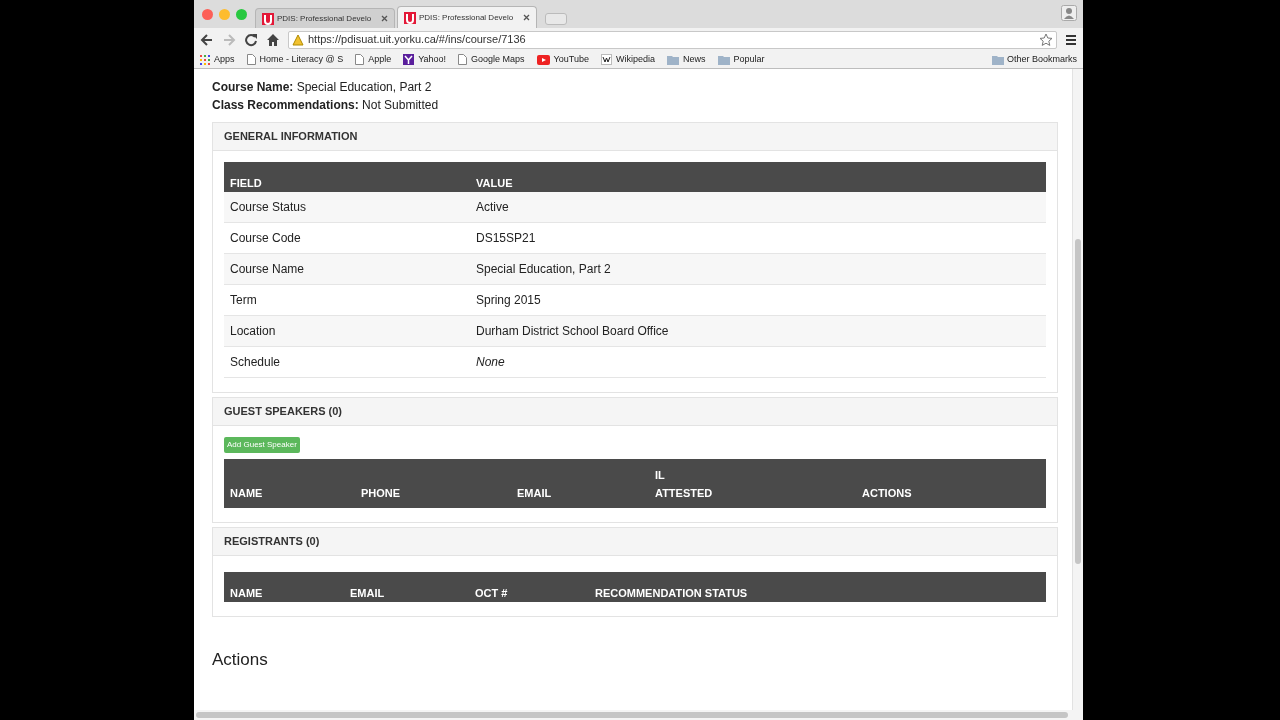 The width and height of the screenshot is (1280, 720). What do you see at coordinates (251, 39) in the screenshot?
I see `reload-icon` at bounding box center [251, 39].